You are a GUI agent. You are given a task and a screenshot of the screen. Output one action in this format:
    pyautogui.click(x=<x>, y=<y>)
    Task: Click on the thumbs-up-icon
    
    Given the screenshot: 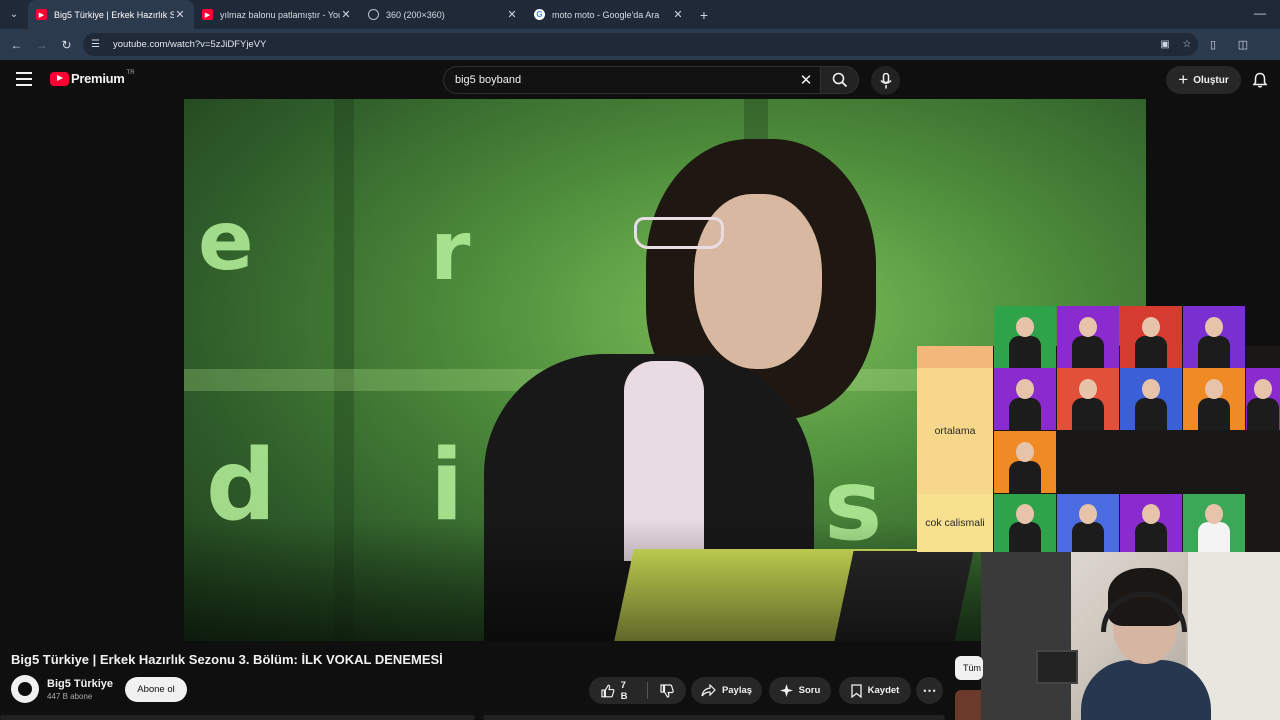 What is the action you would take?
    pyautogui.click(x=608, y=690)
    